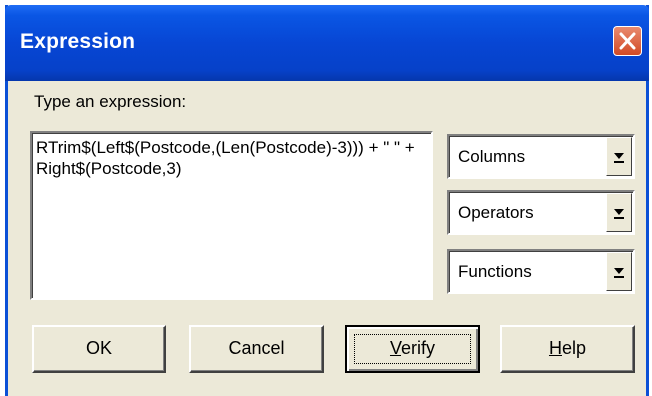 The width and height of the screenshot is (652, 396). I want to click on ok-button-label: OK, so click(98, 348).